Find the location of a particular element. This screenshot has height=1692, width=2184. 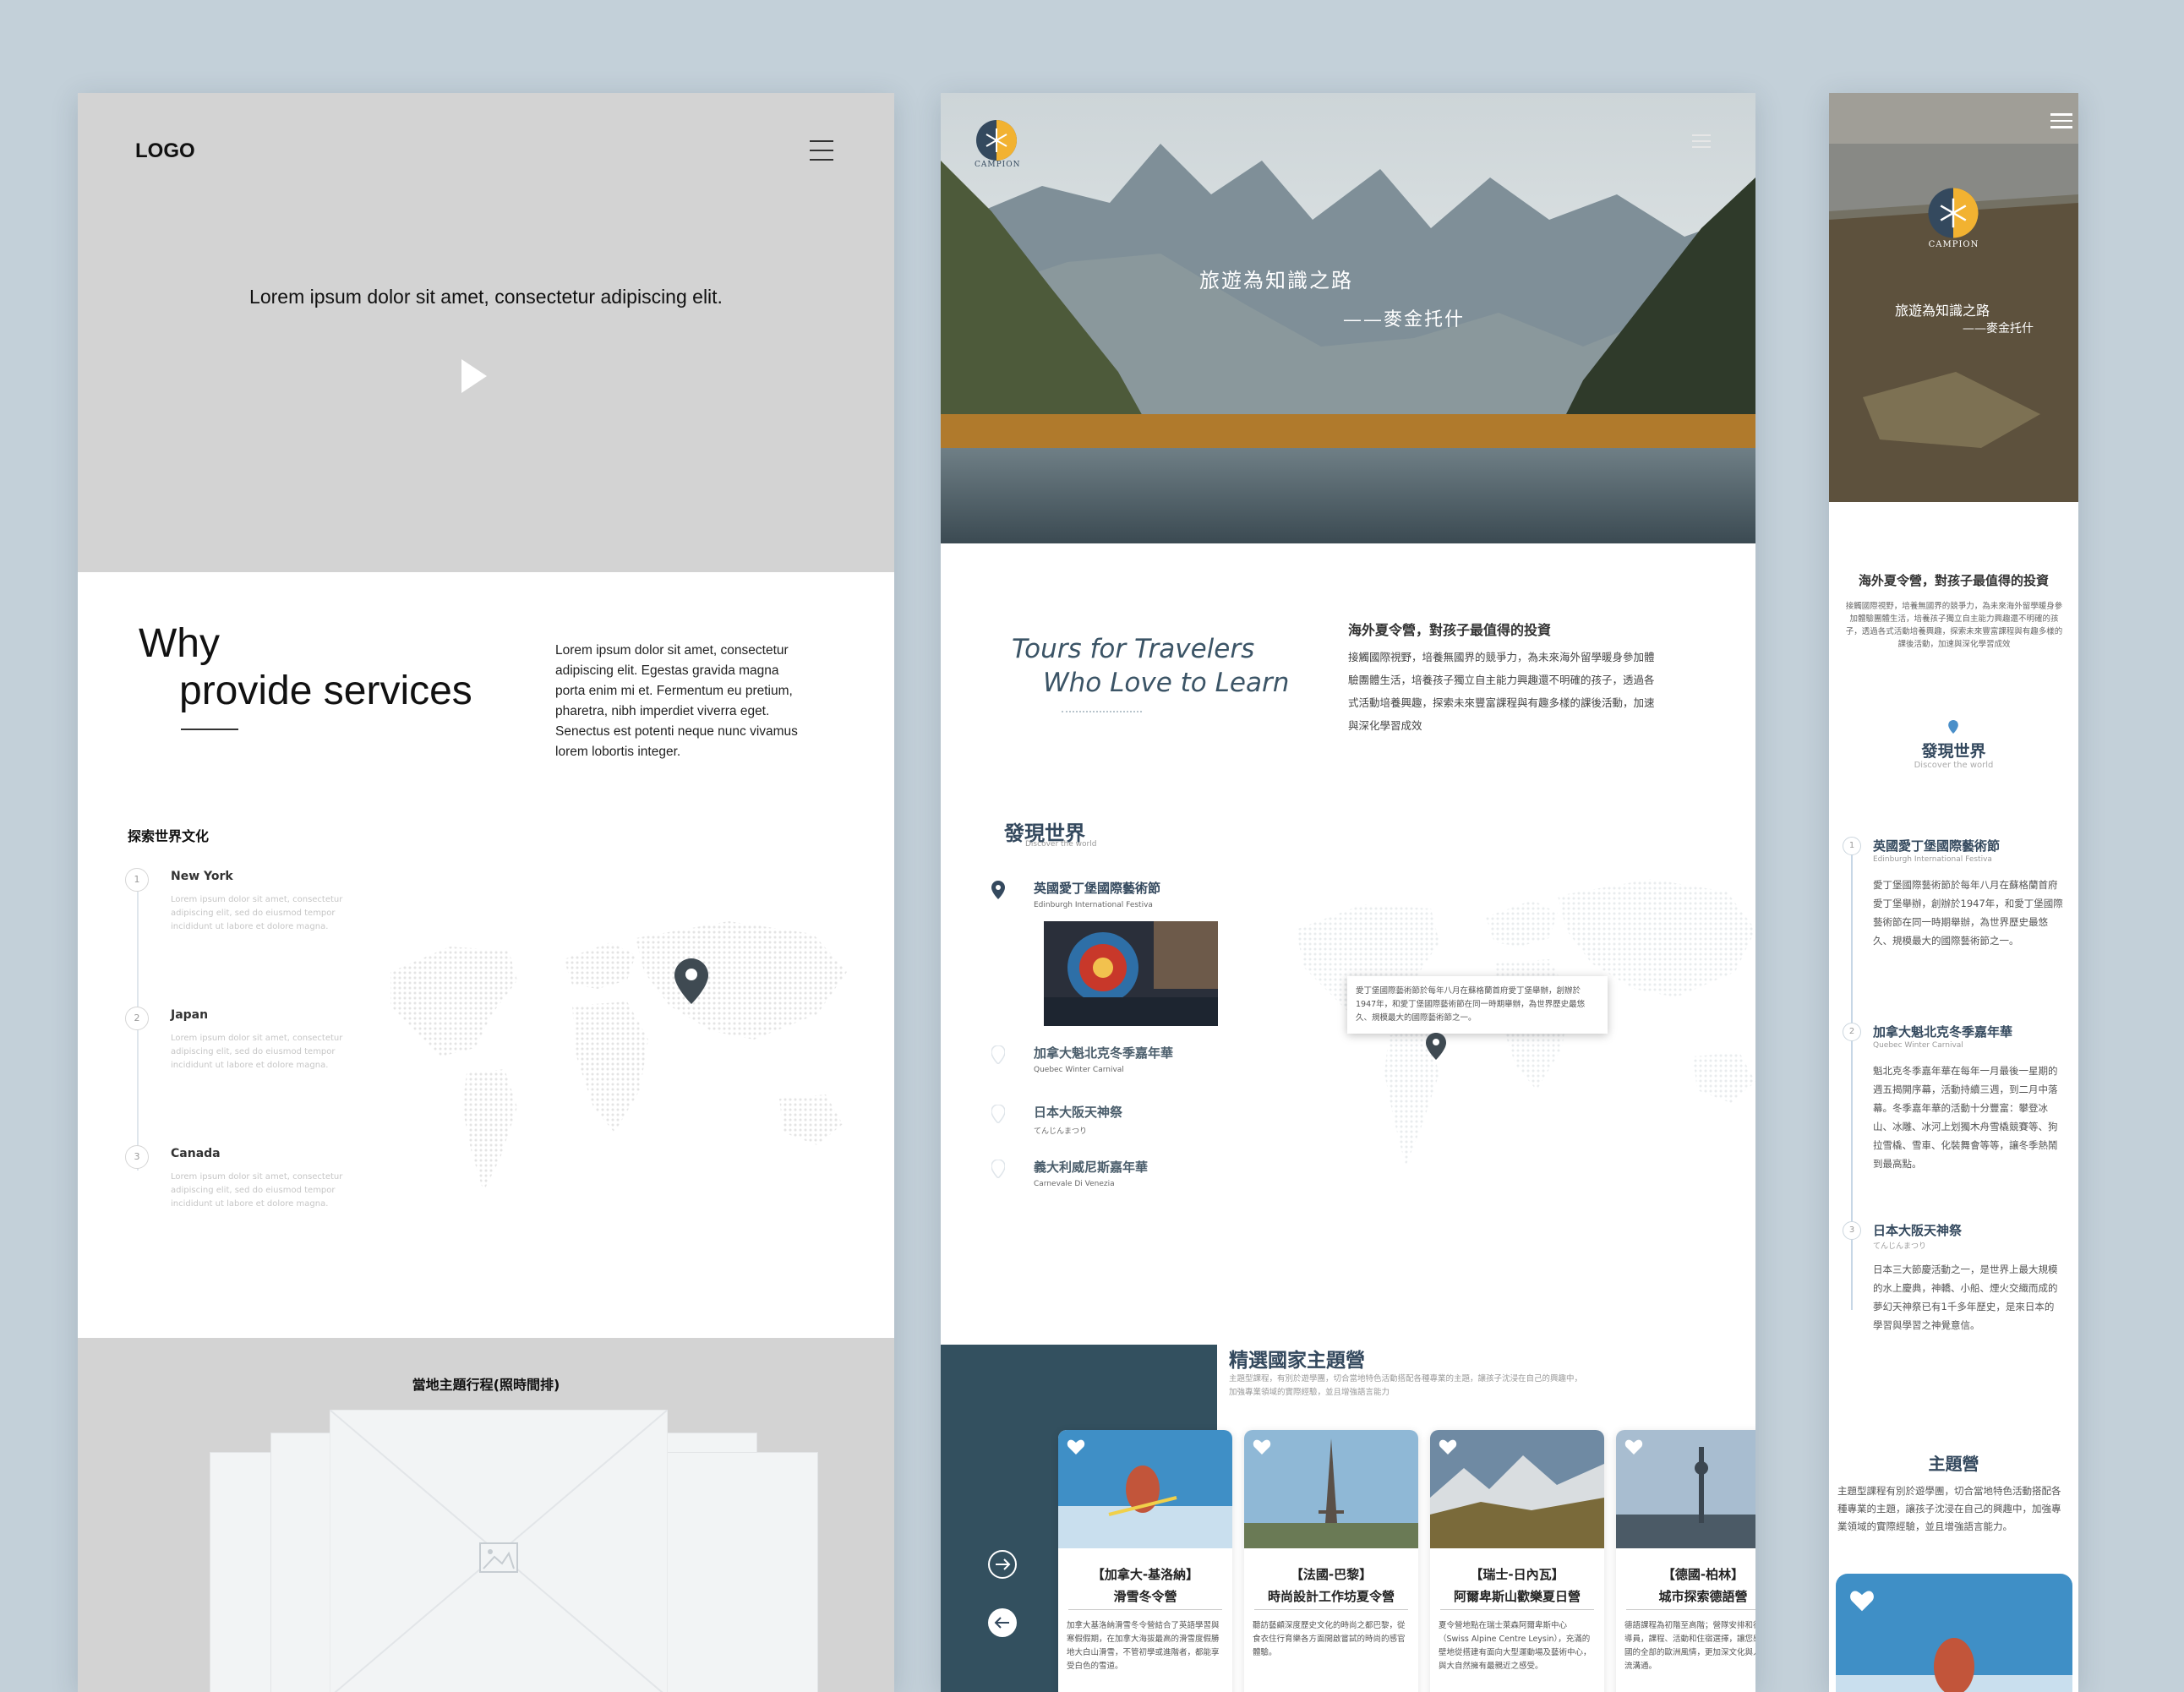

card-title: 阿爾卑斯山歡樂夏日營 is located at coordinates (1517, 1596).